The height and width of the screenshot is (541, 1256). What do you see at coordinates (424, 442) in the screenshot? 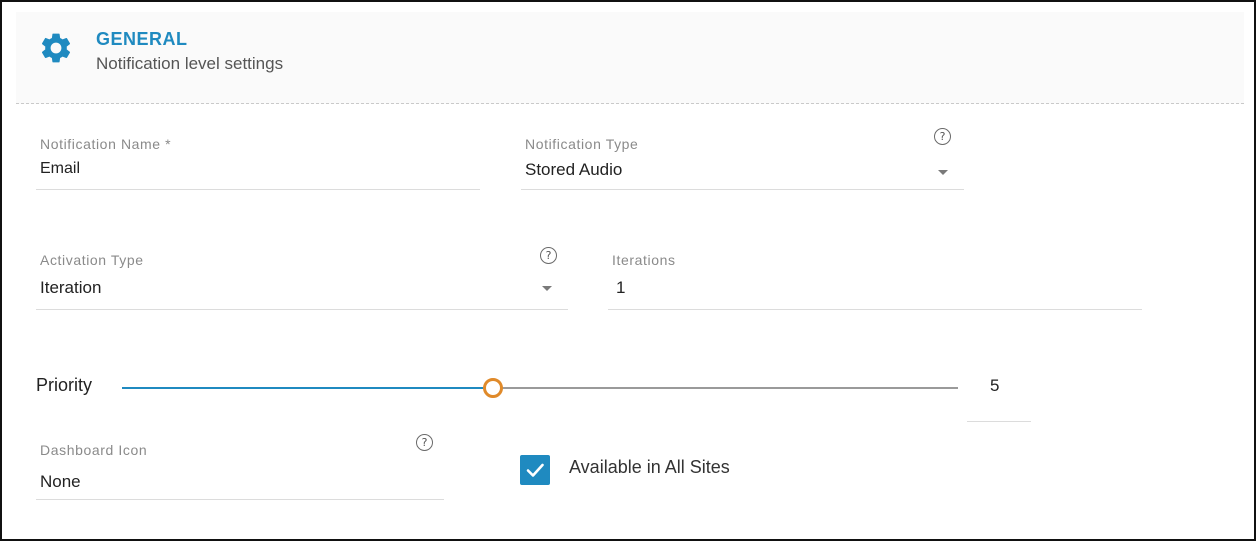
I see `dashboard-icon-help-icon: ?` at bounding box center [424, 442].